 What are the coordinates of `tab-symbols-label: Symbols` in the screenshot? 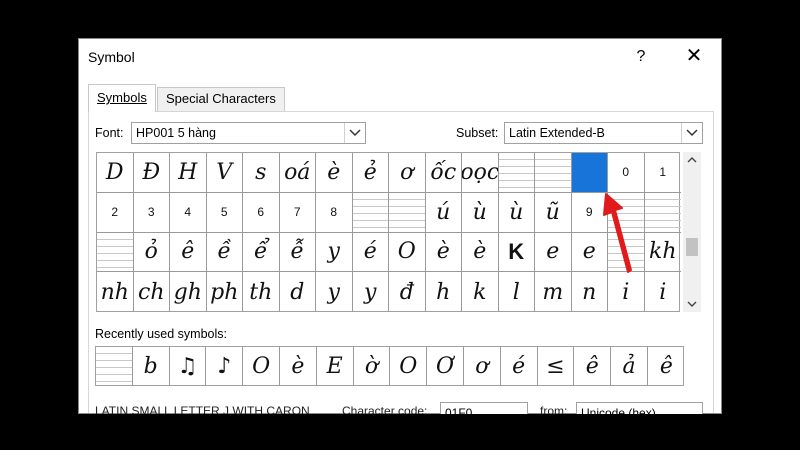 It's located at (122, 97).